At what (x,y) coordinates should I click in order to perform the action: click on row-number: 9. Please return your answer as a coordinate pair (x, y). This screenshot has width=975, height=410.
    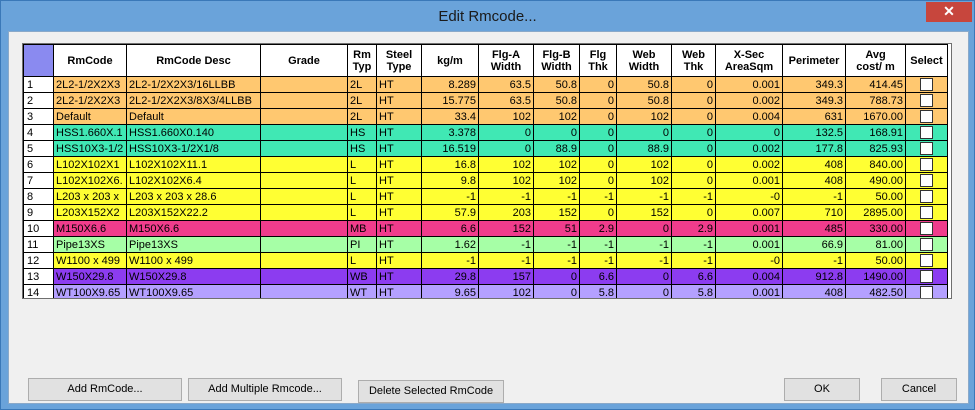
    Looking at the image, I should click on (38, 212).